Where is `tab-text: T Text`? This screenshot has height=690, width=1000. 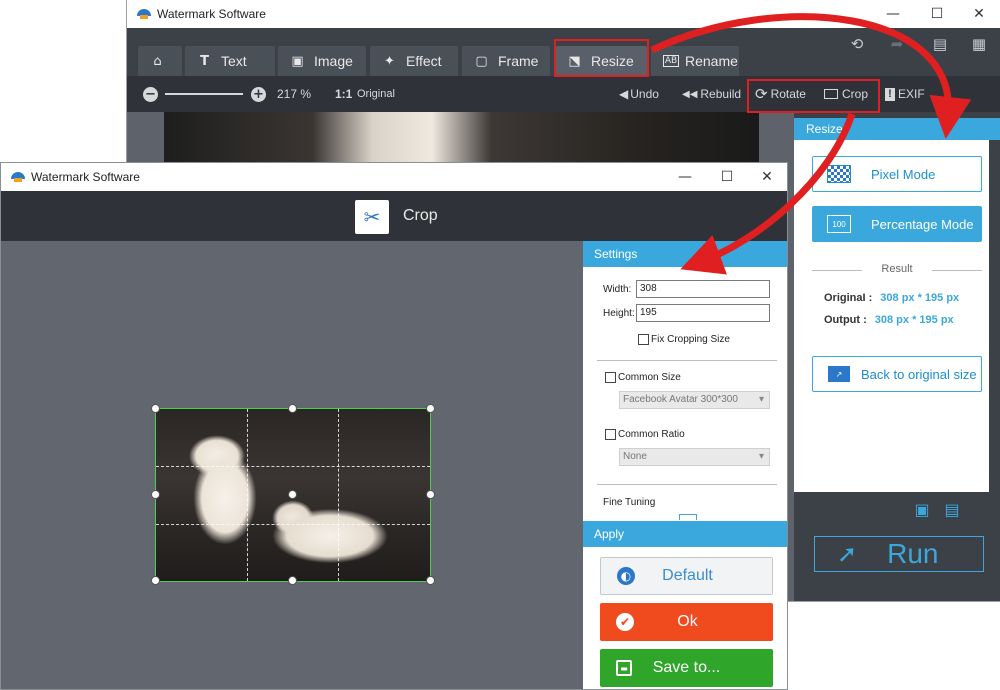
tab-text: T Text is located at coordinates (230, 61).